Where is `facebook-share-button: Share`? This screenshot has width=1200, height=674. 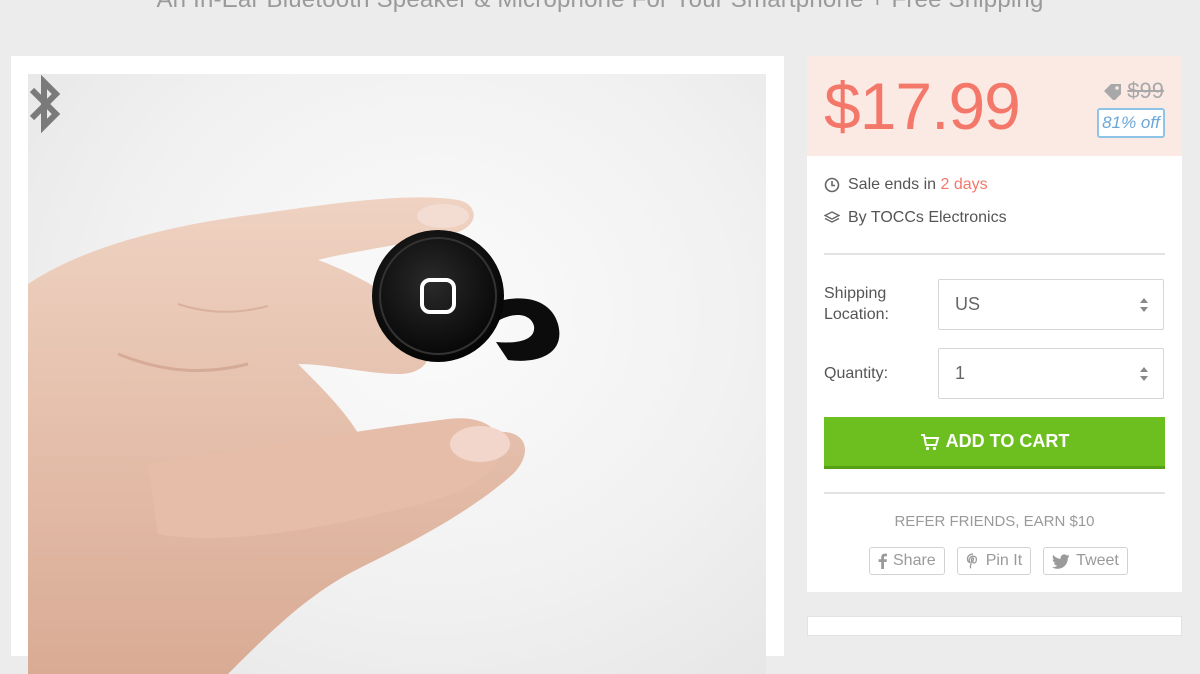 facebook-share-button: Share is located at coordinates (907, 561).